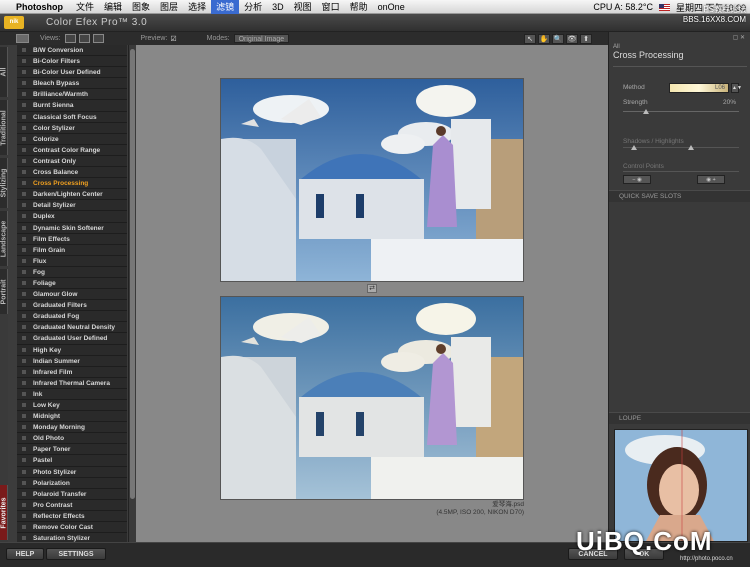 Image resolution: width=750 pixels, height=567 pixels. I want to click on menu-item: 编辑, so click(113, 7).